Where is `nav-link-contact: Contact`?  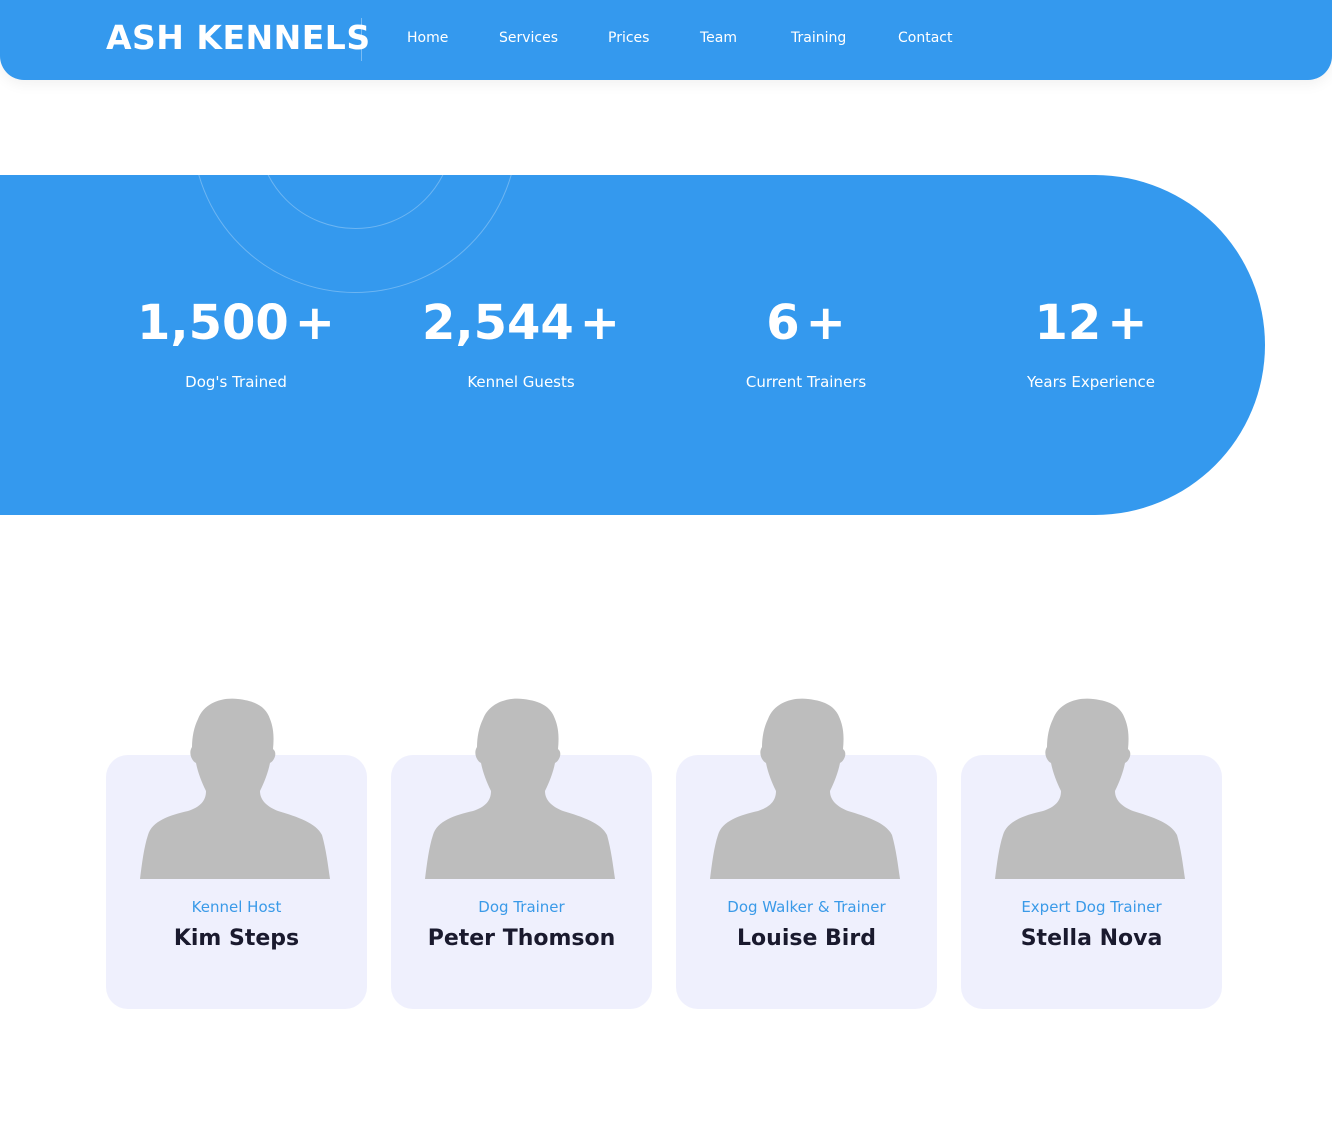
nav-link-contact: Contact is located at coordinates (925, 38).